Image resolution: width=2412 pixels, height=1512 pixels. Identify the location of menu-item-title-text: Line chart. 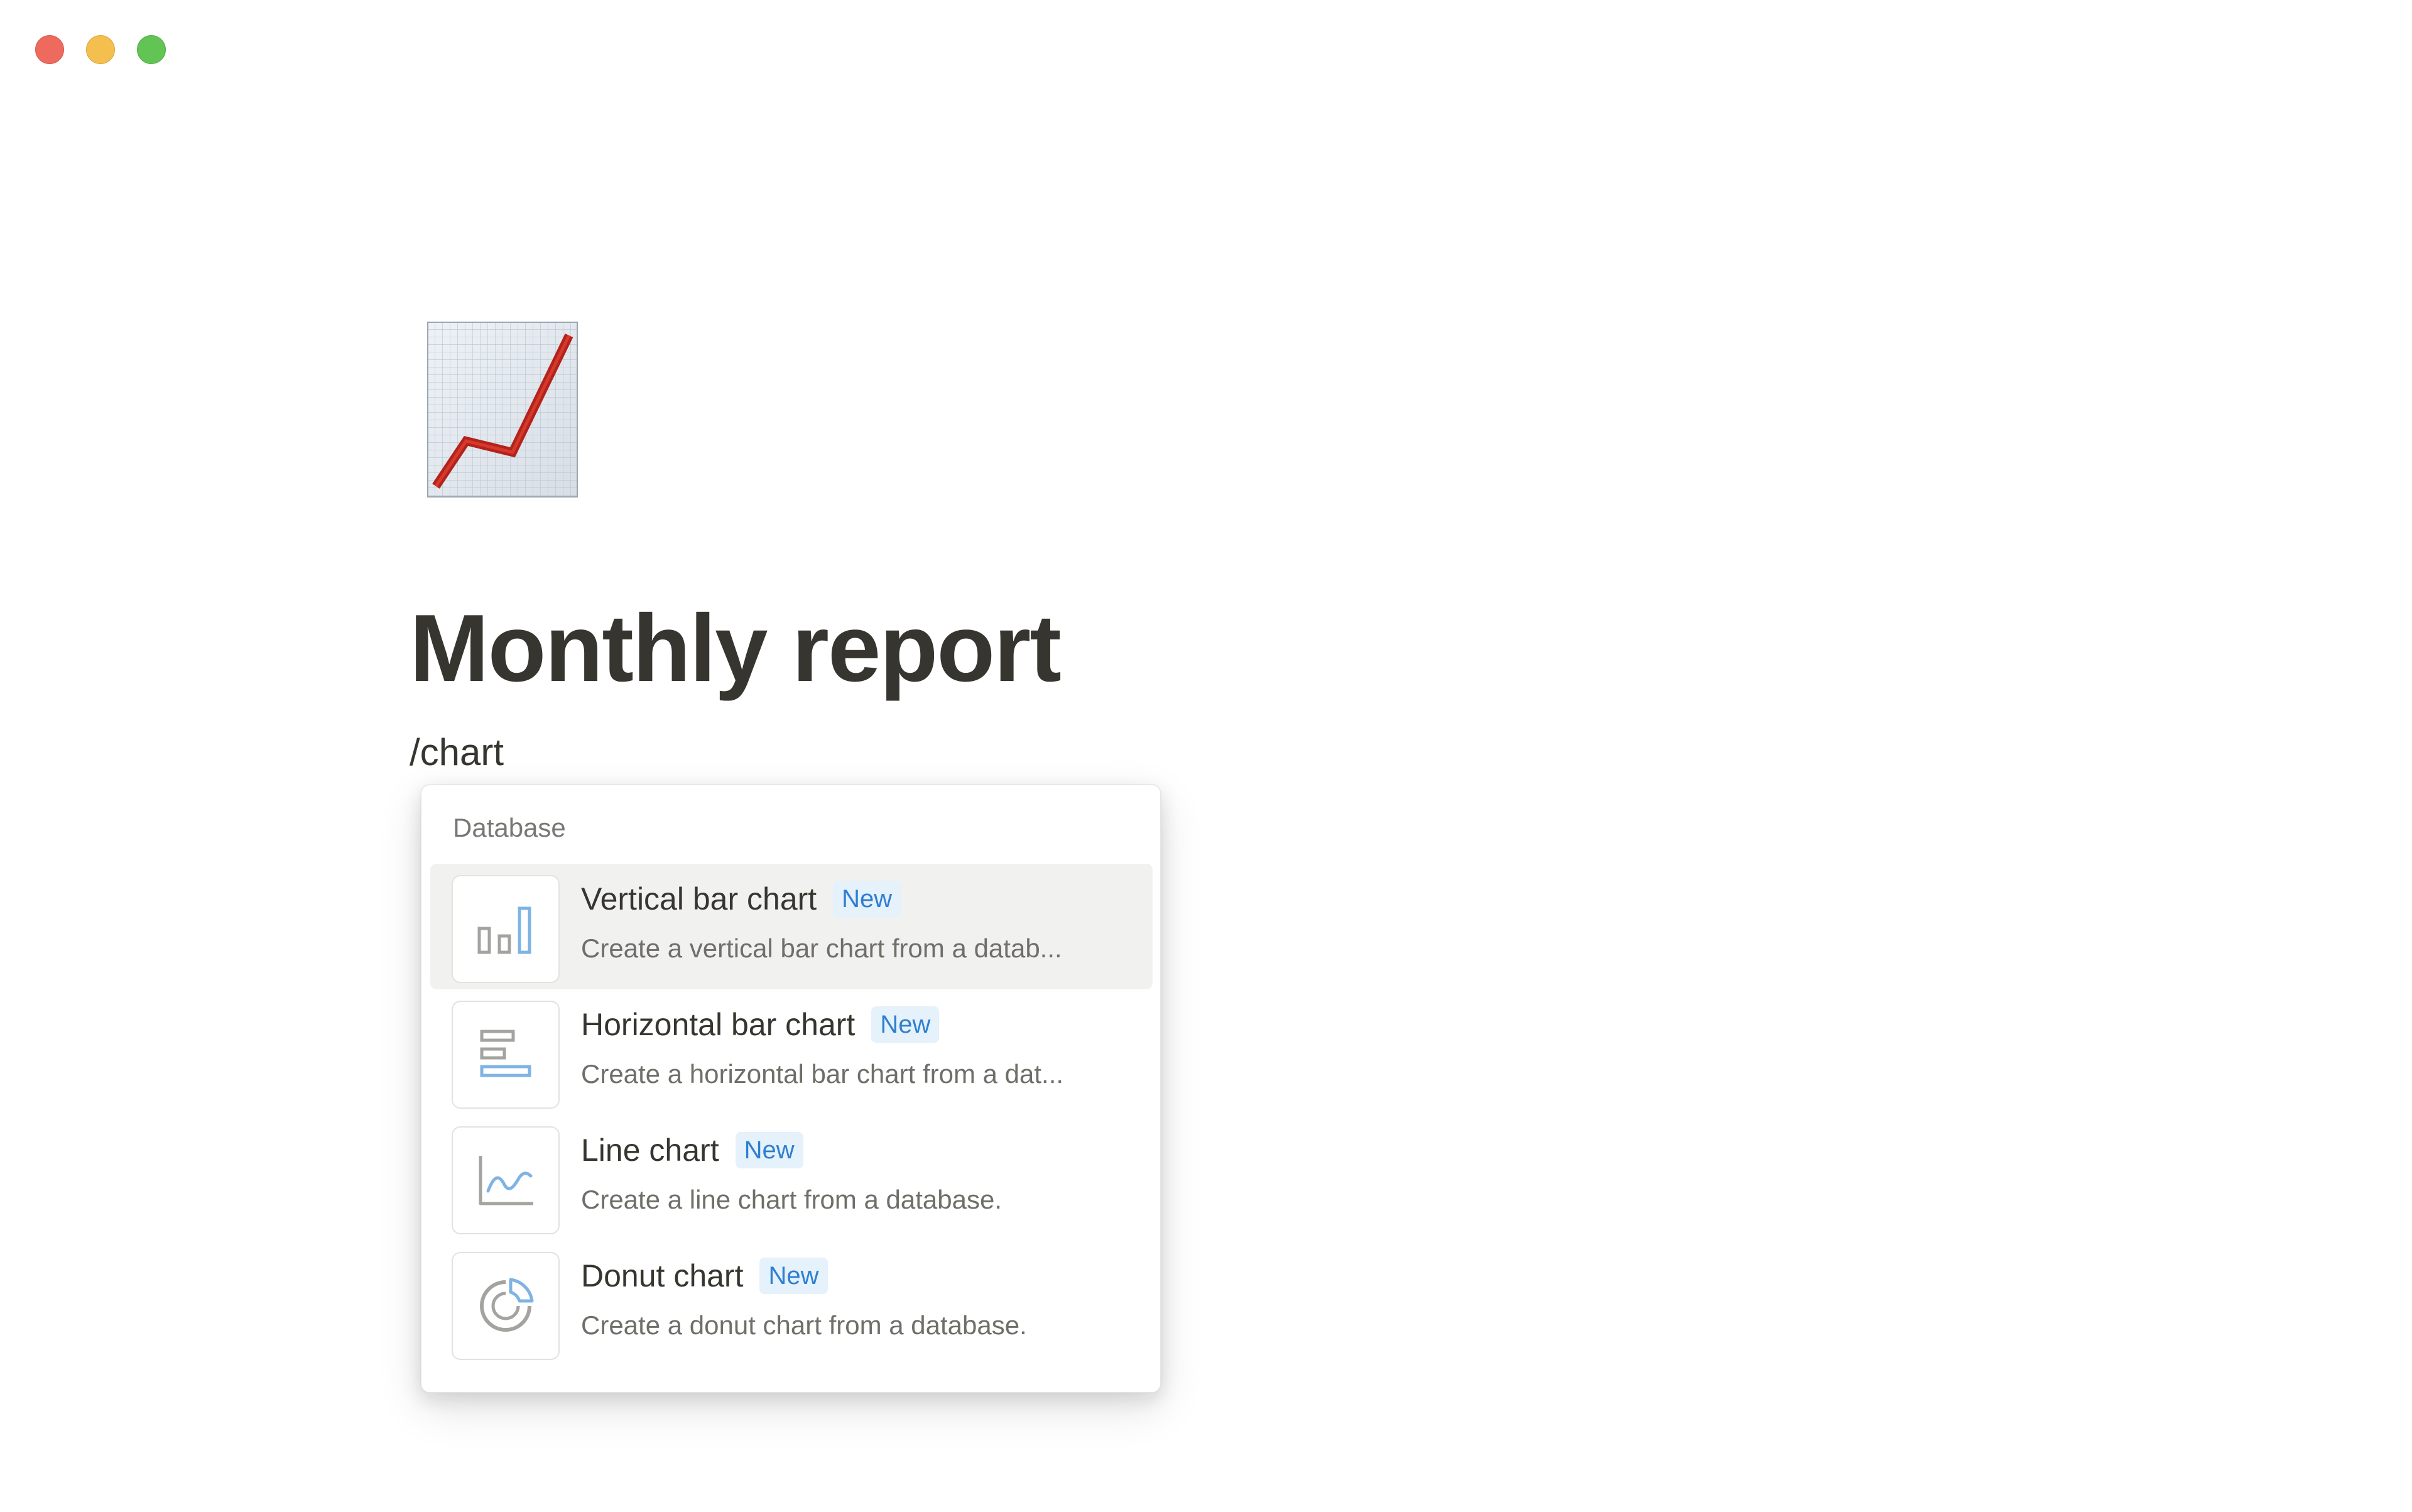
(650, 1150).